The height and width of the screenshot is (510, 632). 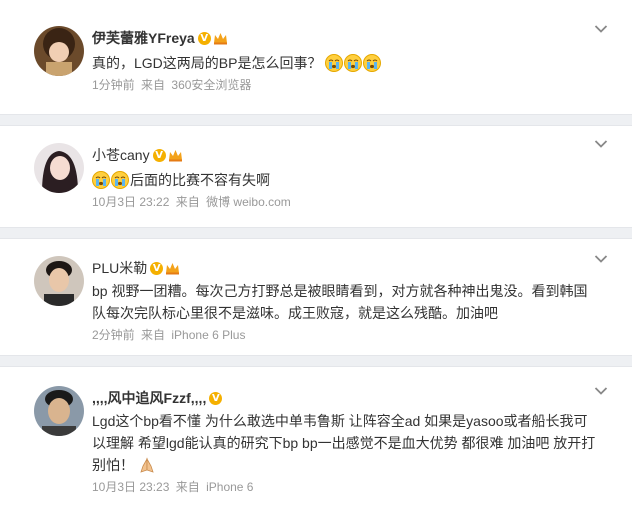 I want to click on post-text: 后面的比赛不容有失啊, so click(x=344, y=180).